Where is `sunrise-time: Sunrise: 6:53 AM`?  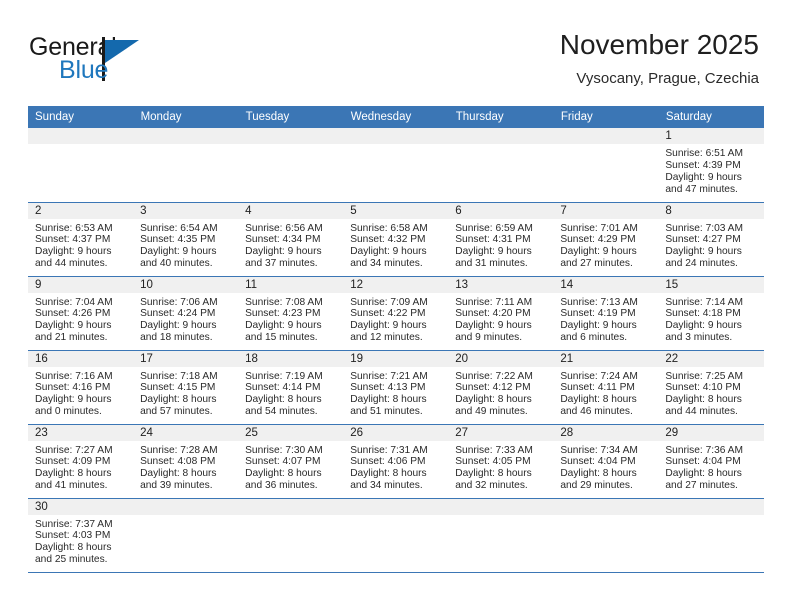
sunrise-time: Sunrise: 6:53 AM is located at coordinates (74, 228).